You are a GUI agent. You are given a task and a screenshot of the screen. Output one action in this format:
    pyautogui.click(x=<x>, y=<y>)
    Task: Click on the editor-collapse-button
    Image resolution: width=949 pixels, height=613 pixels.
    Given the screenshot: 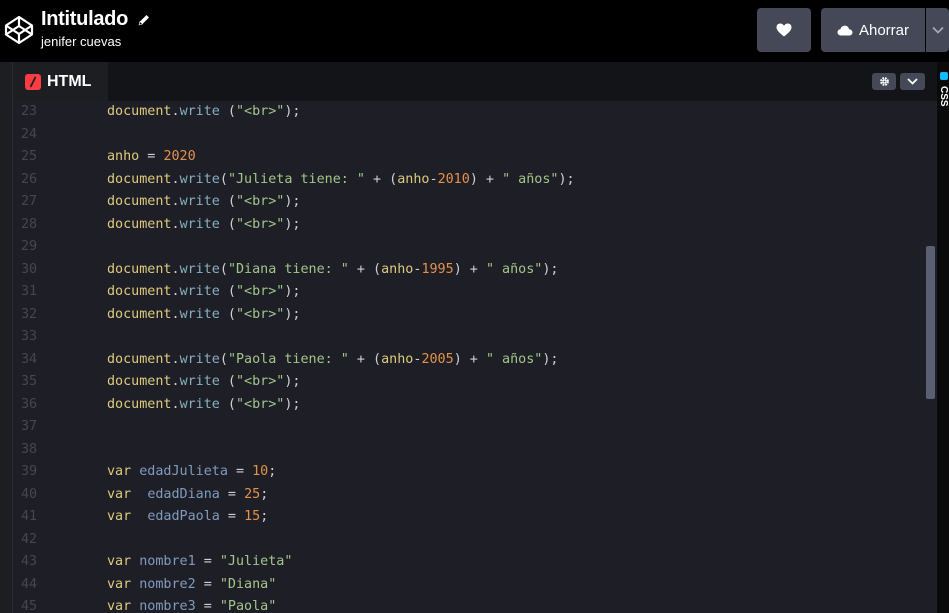 What is the action you would take?
    pyautogui.click(x=912, y=81)
    